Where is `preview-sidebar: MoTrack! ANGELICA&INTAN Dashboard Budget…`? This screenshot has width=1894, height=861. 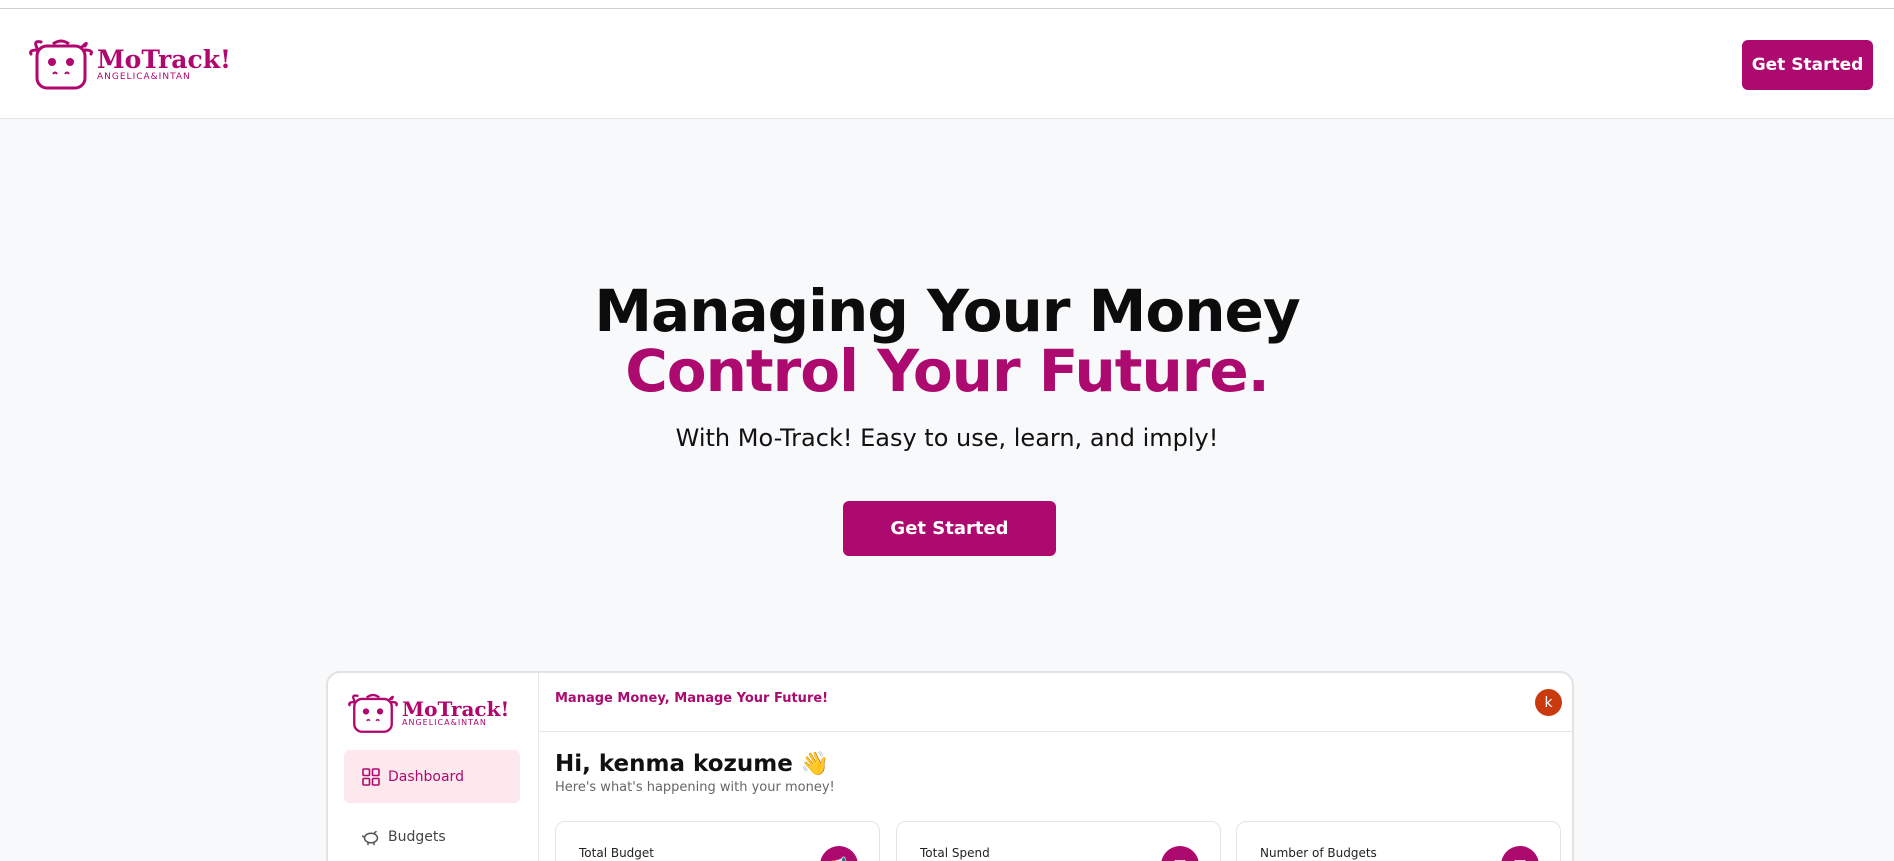 preview-sidebar: MoTrack! ANGELICA&INTAN Dashboard Budget… is located at coordinates (433, 767).